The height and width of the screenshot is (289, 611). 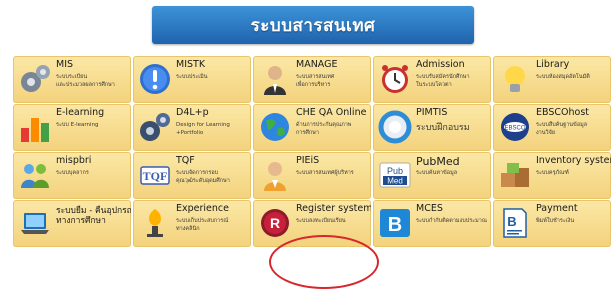 I want to click on tile-manage: MANAGE ระบบสารสนเทศ เพื่อการบริหาร, so click(x=312, y=79).